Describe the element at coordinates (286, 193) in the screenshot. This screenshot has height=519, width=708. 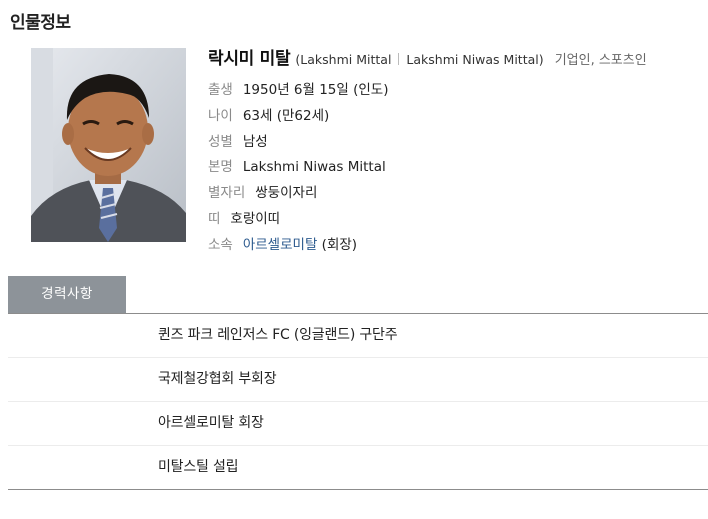
I see `info-value: 쌍둥이자리` at that location.